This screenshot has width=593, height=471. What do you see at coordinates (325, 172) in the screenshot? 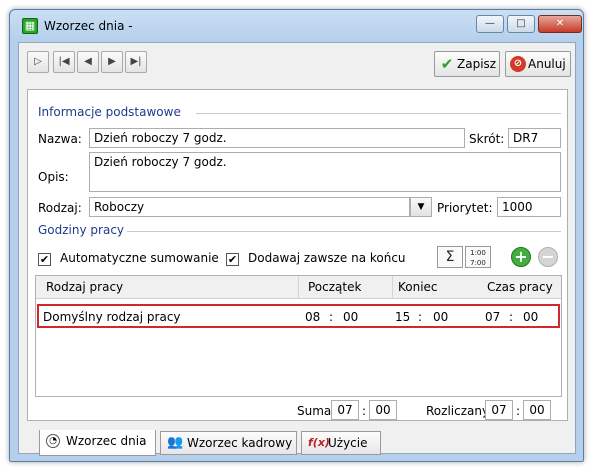
I see `description-field: Dzień roboczy 7 godz.` at bounding box center [325, 172].